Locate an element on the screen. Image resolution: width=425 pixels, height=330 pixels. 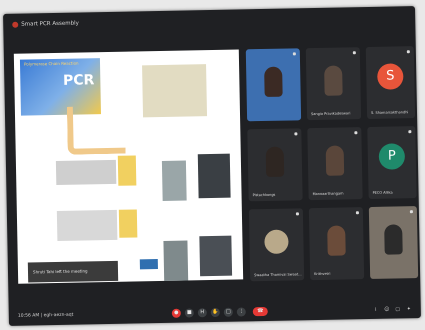
captions-button: H is located at coordinates (202, 313).